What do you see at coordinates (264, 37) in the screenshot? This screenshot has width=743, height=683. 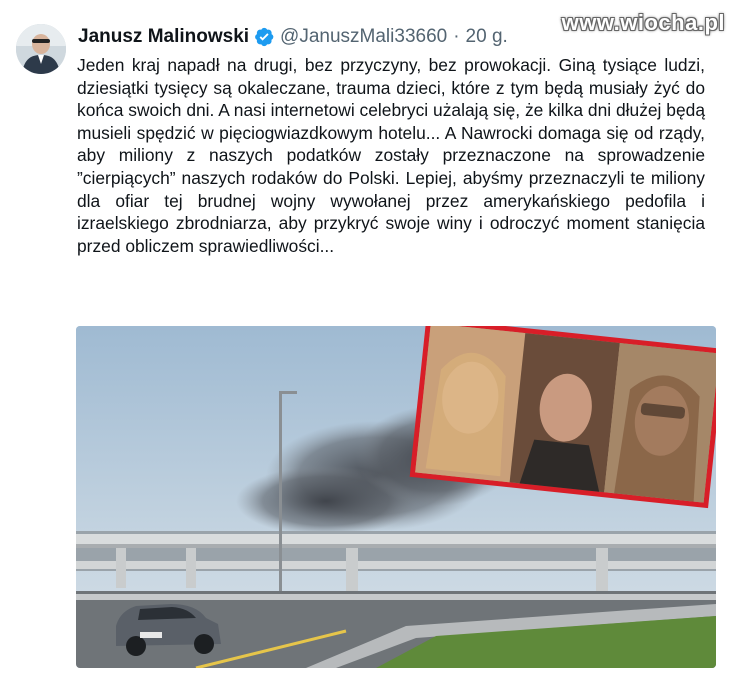 I see `verified-badge-icon` at bounding box center [264, 37].